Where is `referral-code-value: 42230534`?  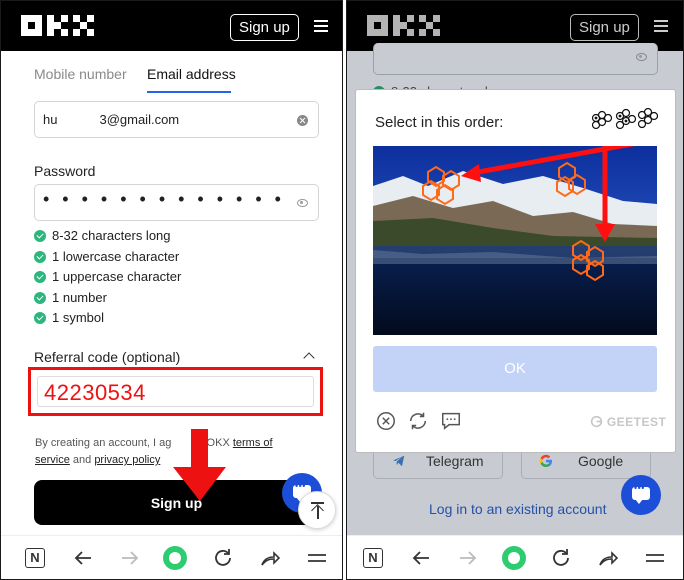
referral-code-value: 42230534 is located at coordinates (95, 392).